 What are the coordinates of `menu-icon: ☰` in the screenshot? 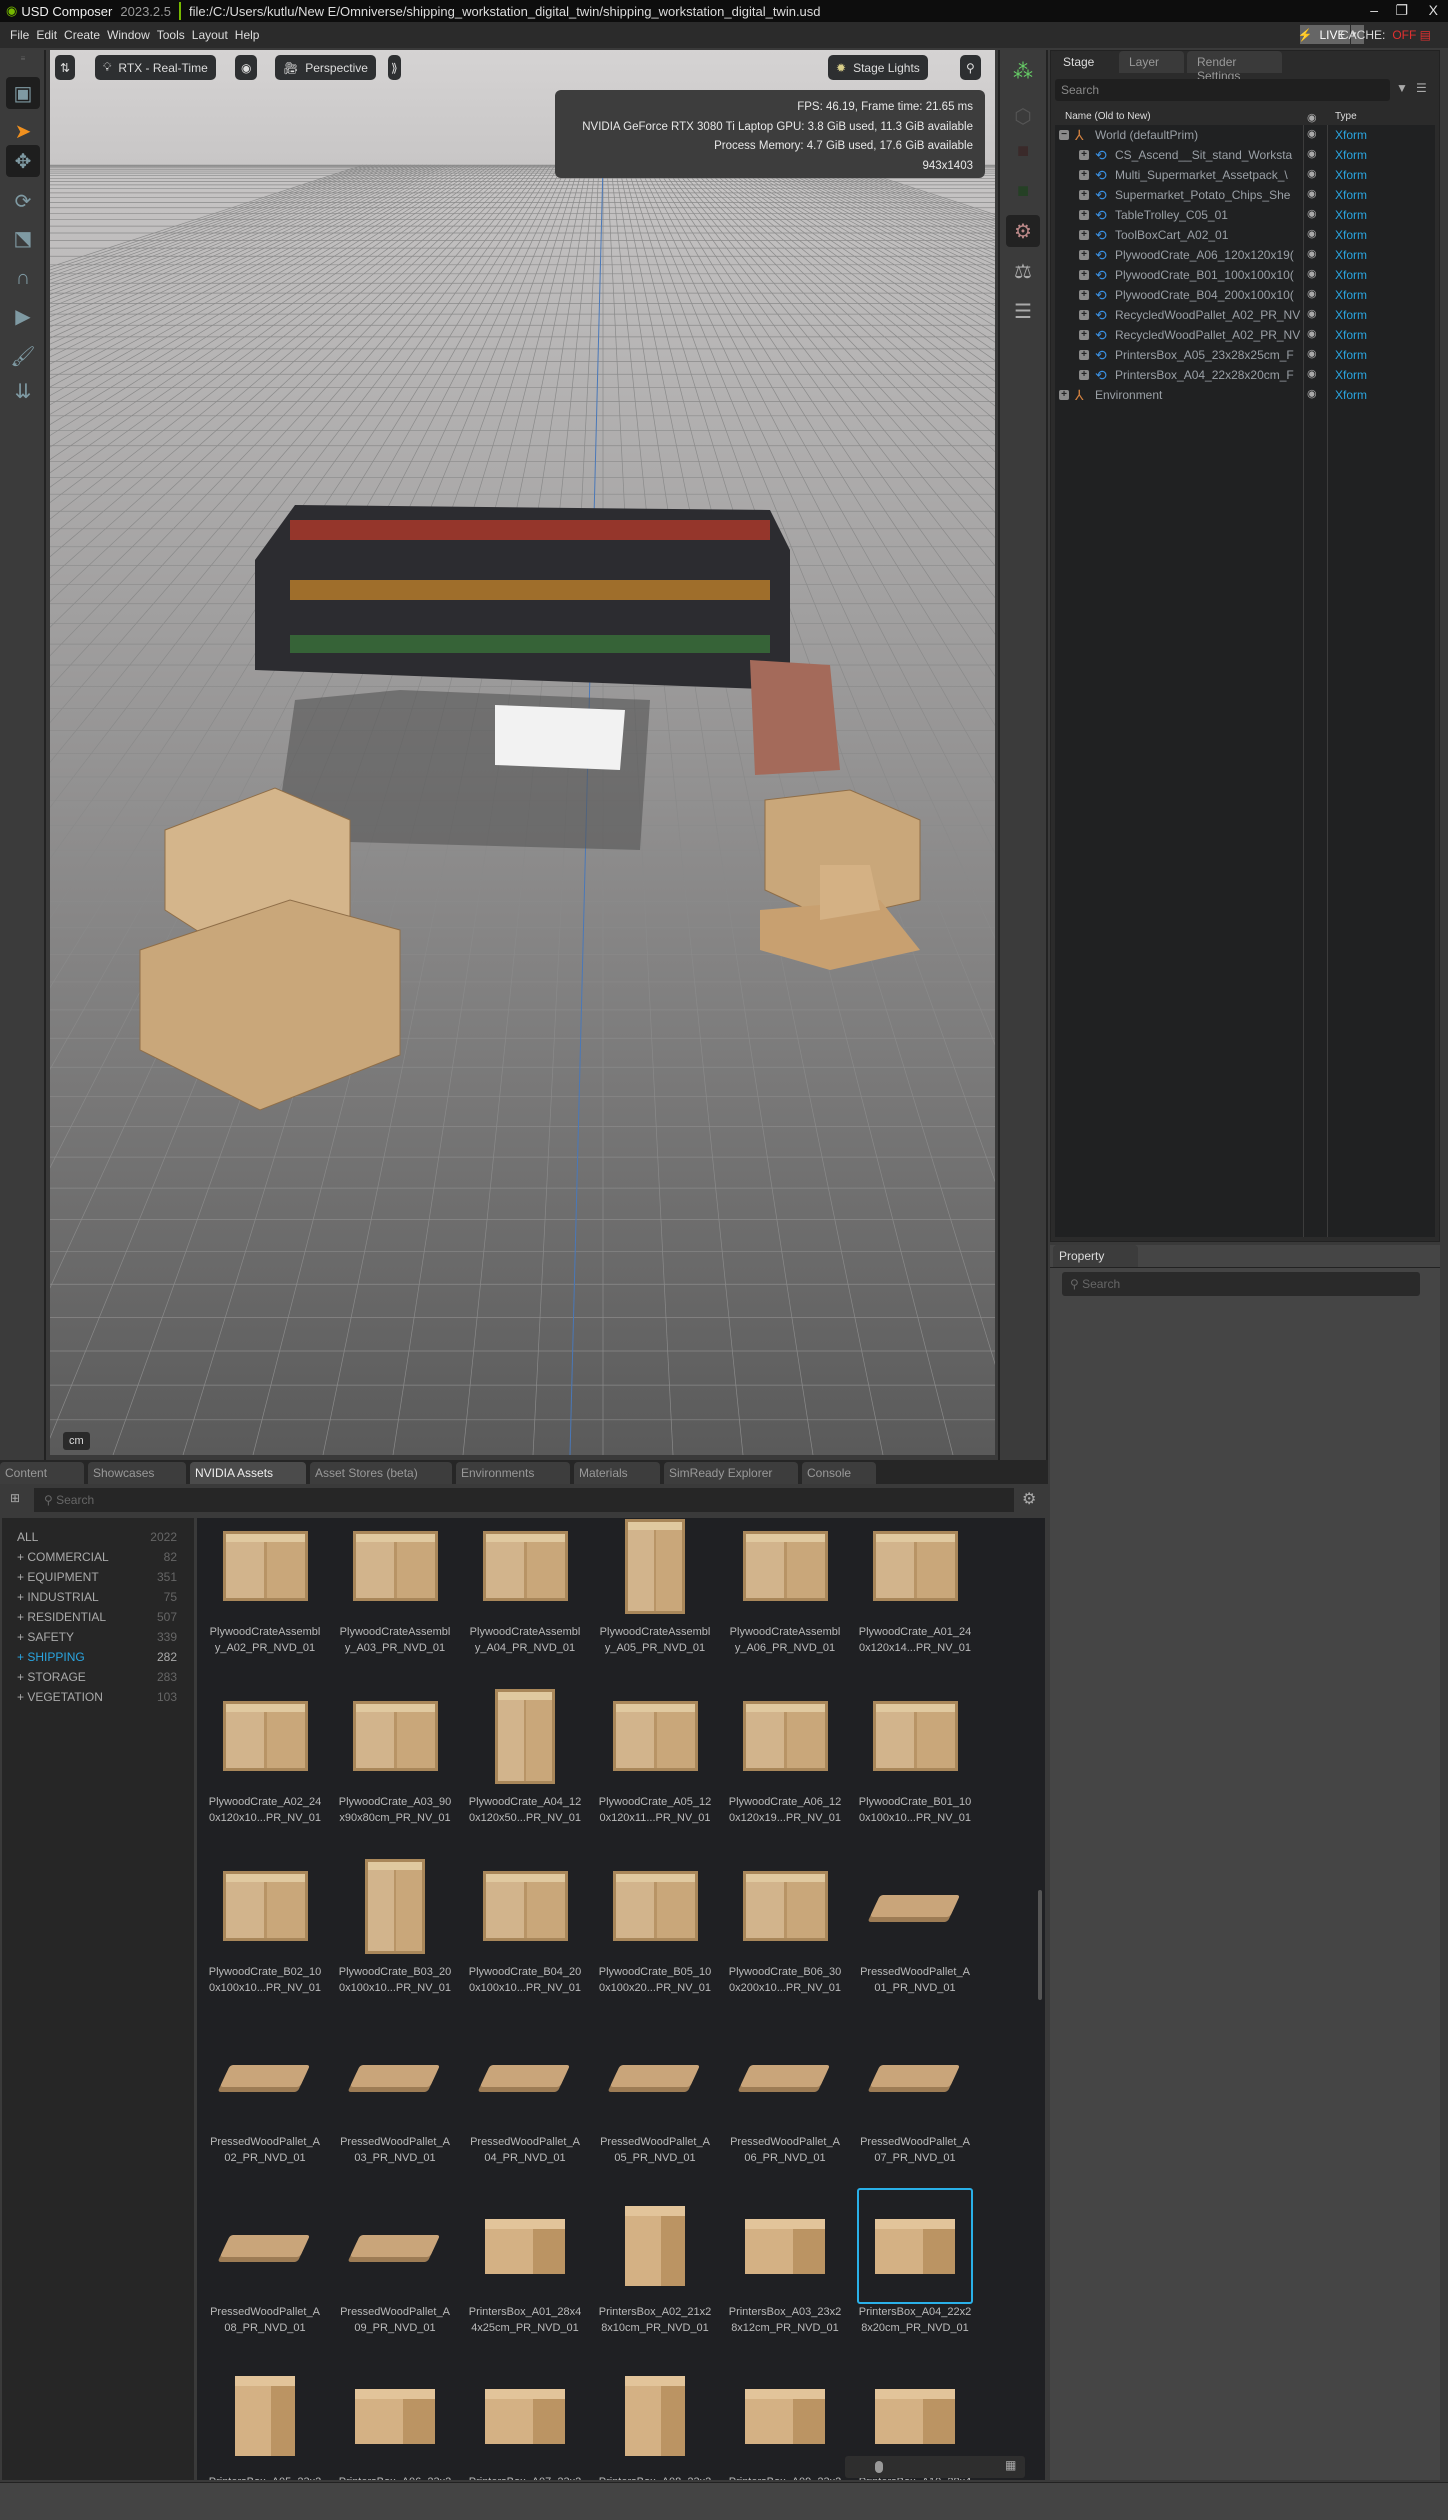 It's located at (1421, 88).